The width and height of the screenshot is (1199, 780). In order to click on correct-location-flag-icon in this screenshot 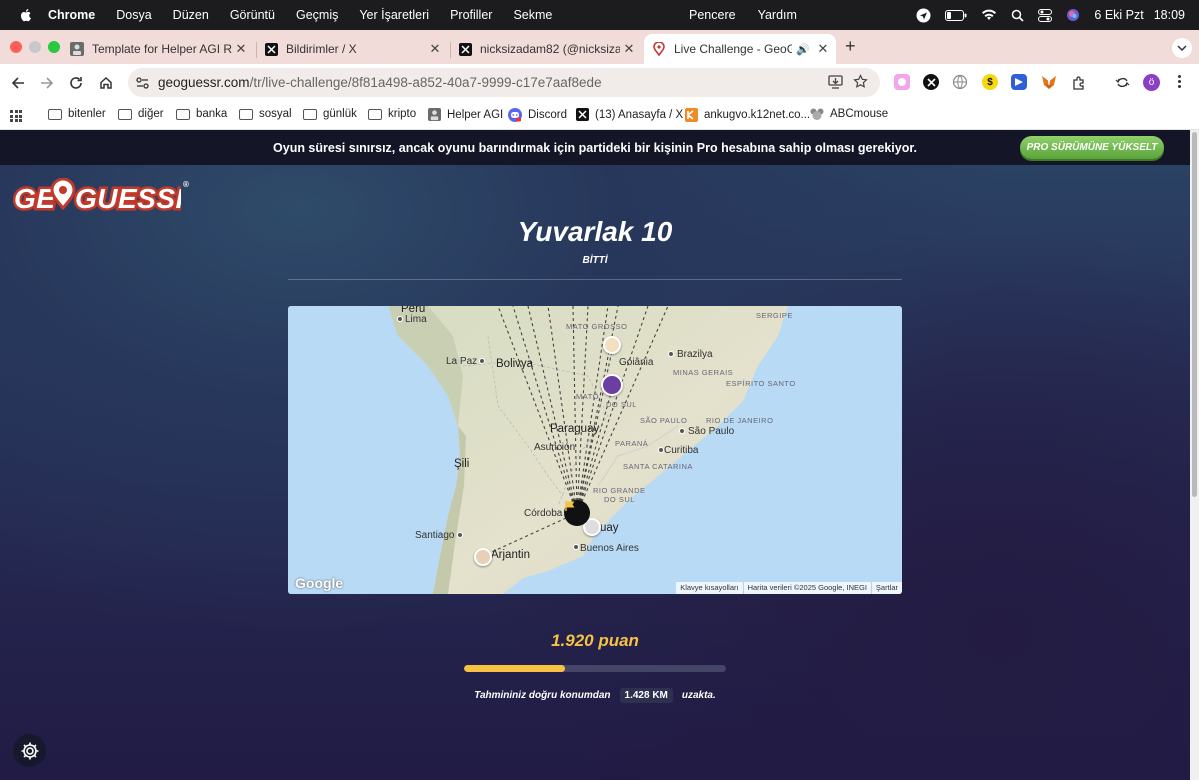, I will do `click(577, 513)`.